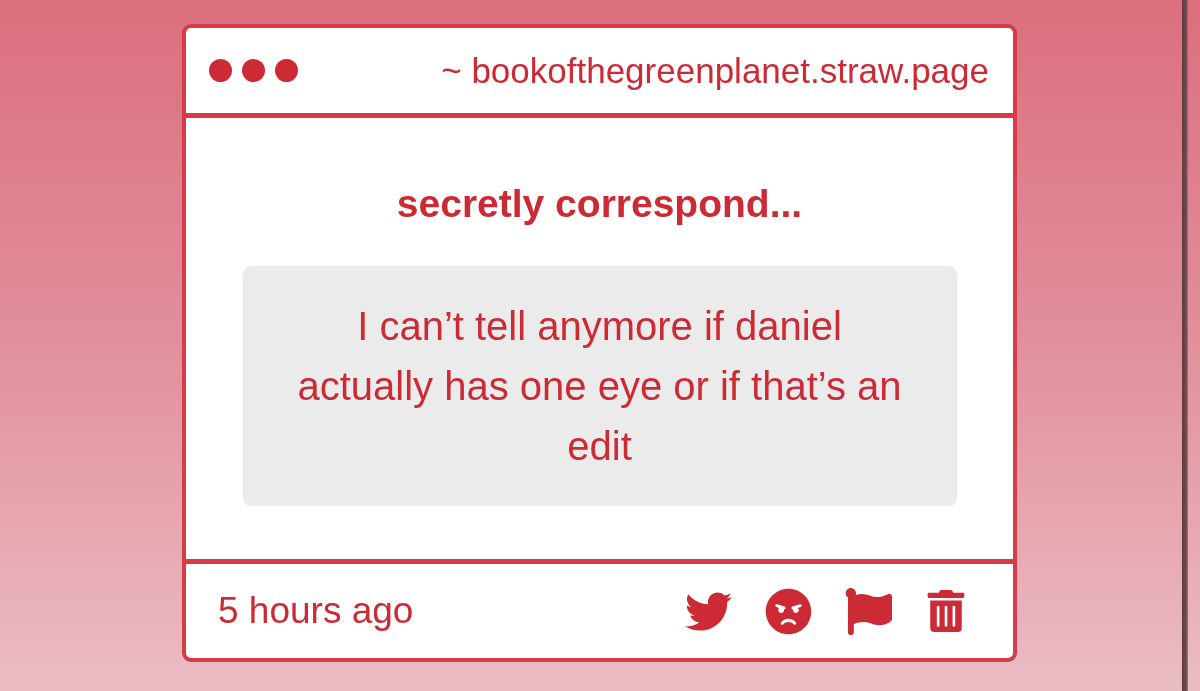  I want to click on trash-icon, so click(946, 611).